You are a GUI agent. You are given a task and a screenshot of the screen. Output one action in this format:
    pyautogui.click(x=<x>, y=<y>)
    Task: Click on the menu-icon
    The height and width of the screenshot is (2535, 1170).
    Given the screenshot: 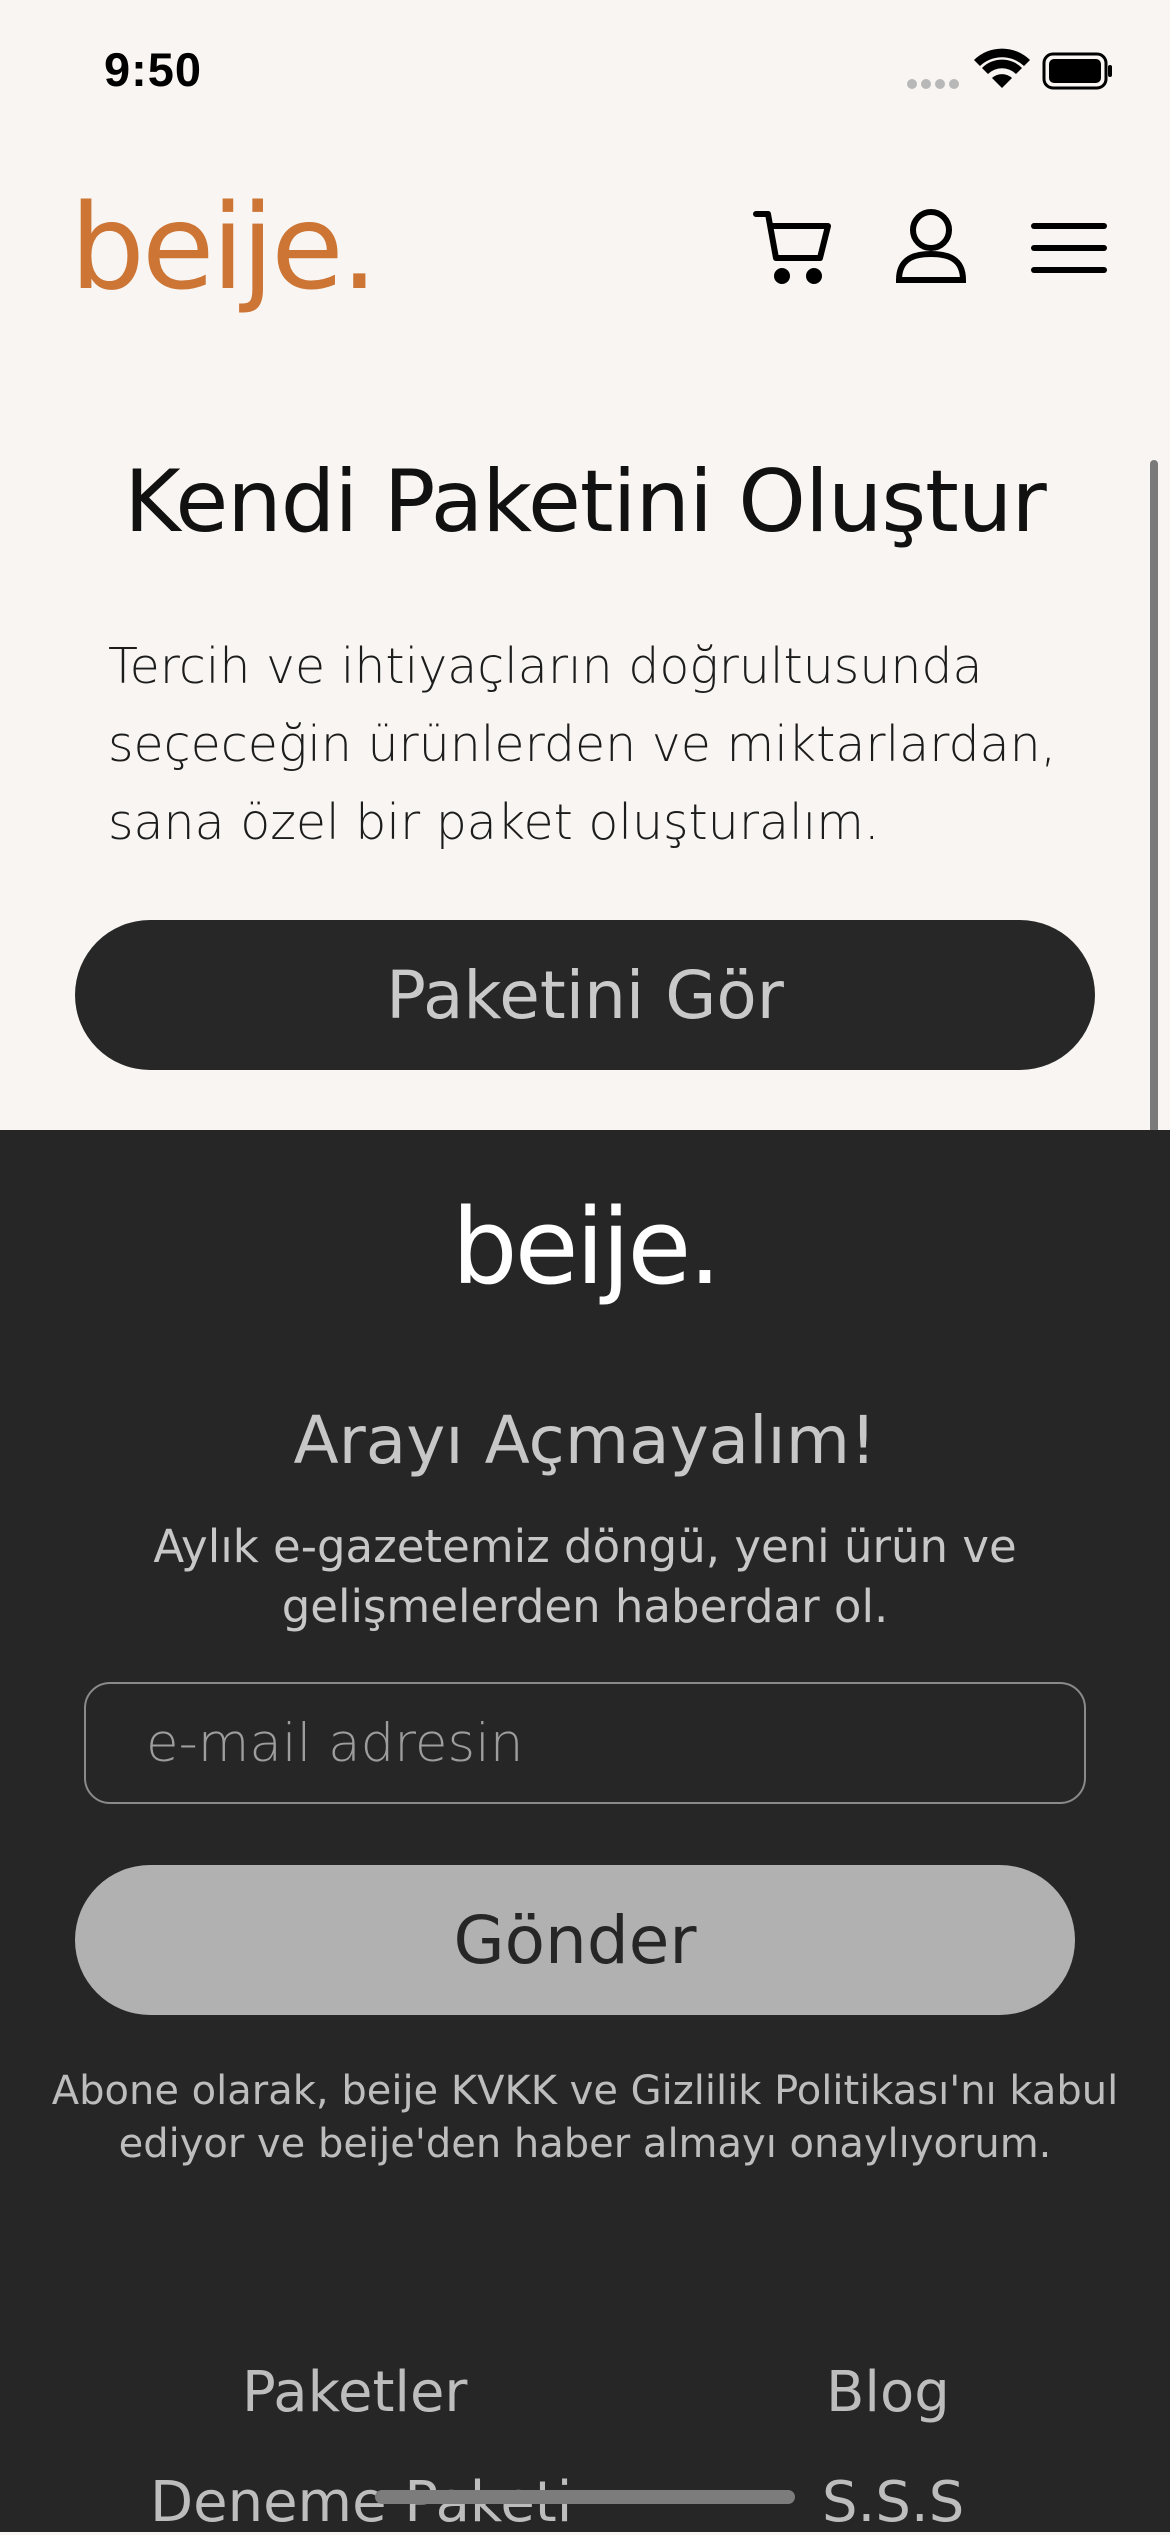 What is the action you would take?
    pyautogui.click(x=1069, y=250)
    